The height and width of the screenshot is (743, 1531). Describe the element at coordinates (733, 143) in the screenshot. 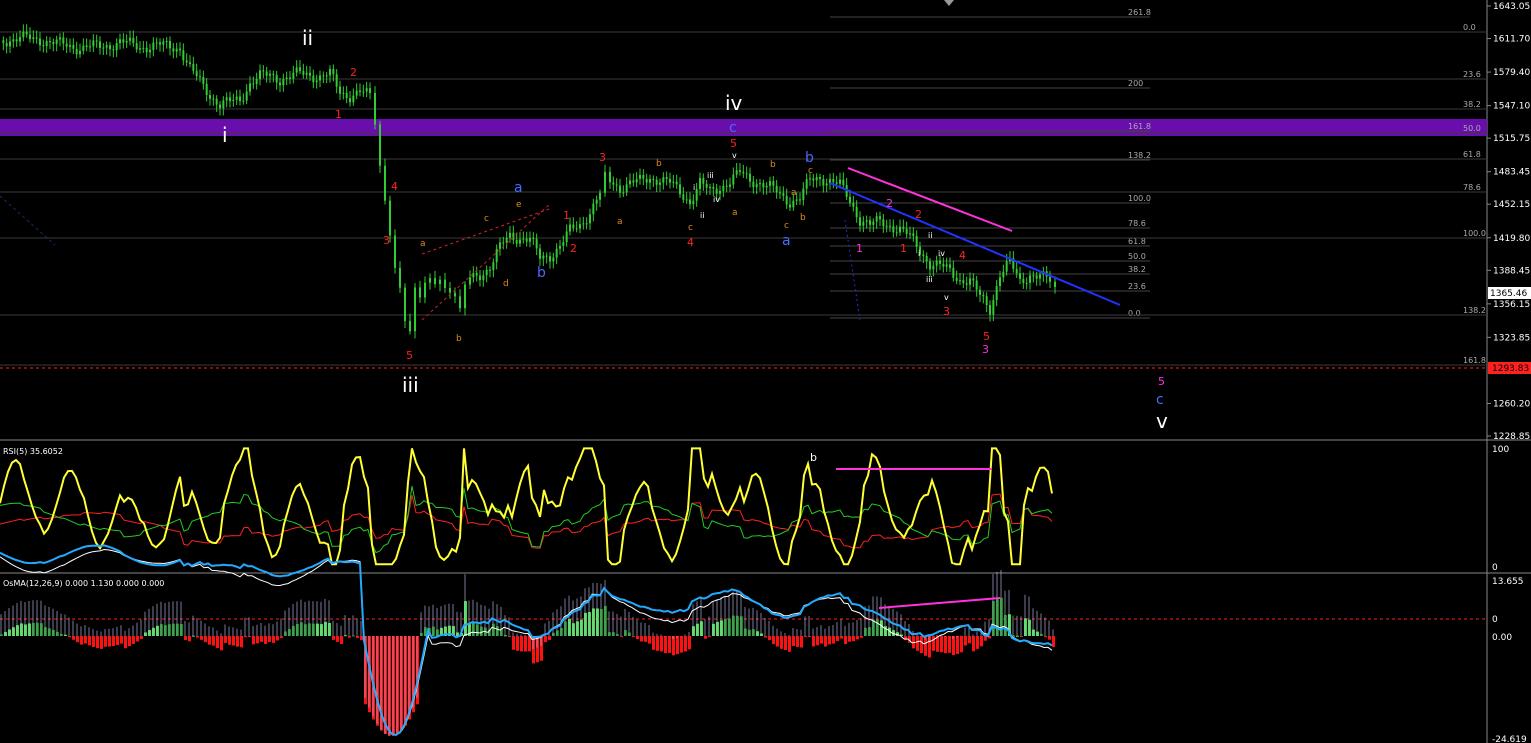

I see `wave-label-5: 5` at that location.